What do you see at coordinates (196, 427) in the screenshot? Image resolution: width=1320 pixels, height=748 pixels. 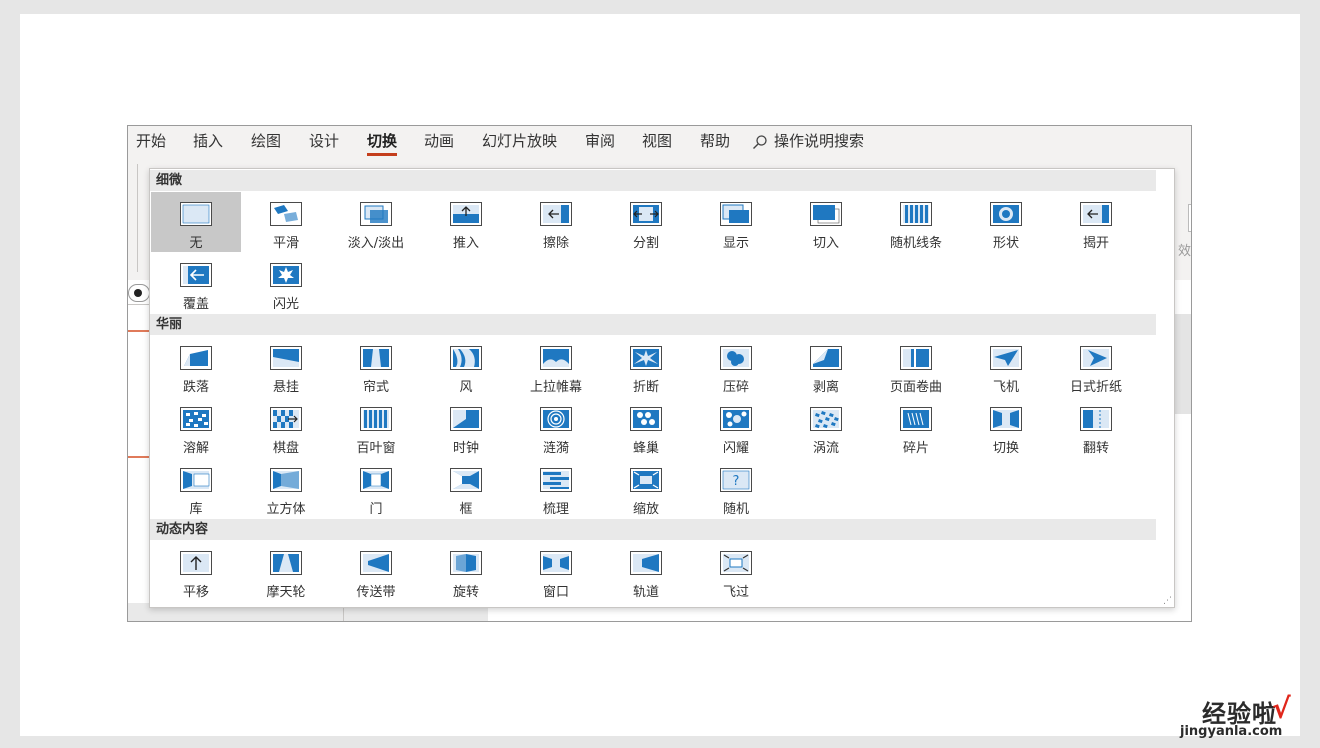 I see `transition-tile: 溶解` at bounding box center [196, 427].